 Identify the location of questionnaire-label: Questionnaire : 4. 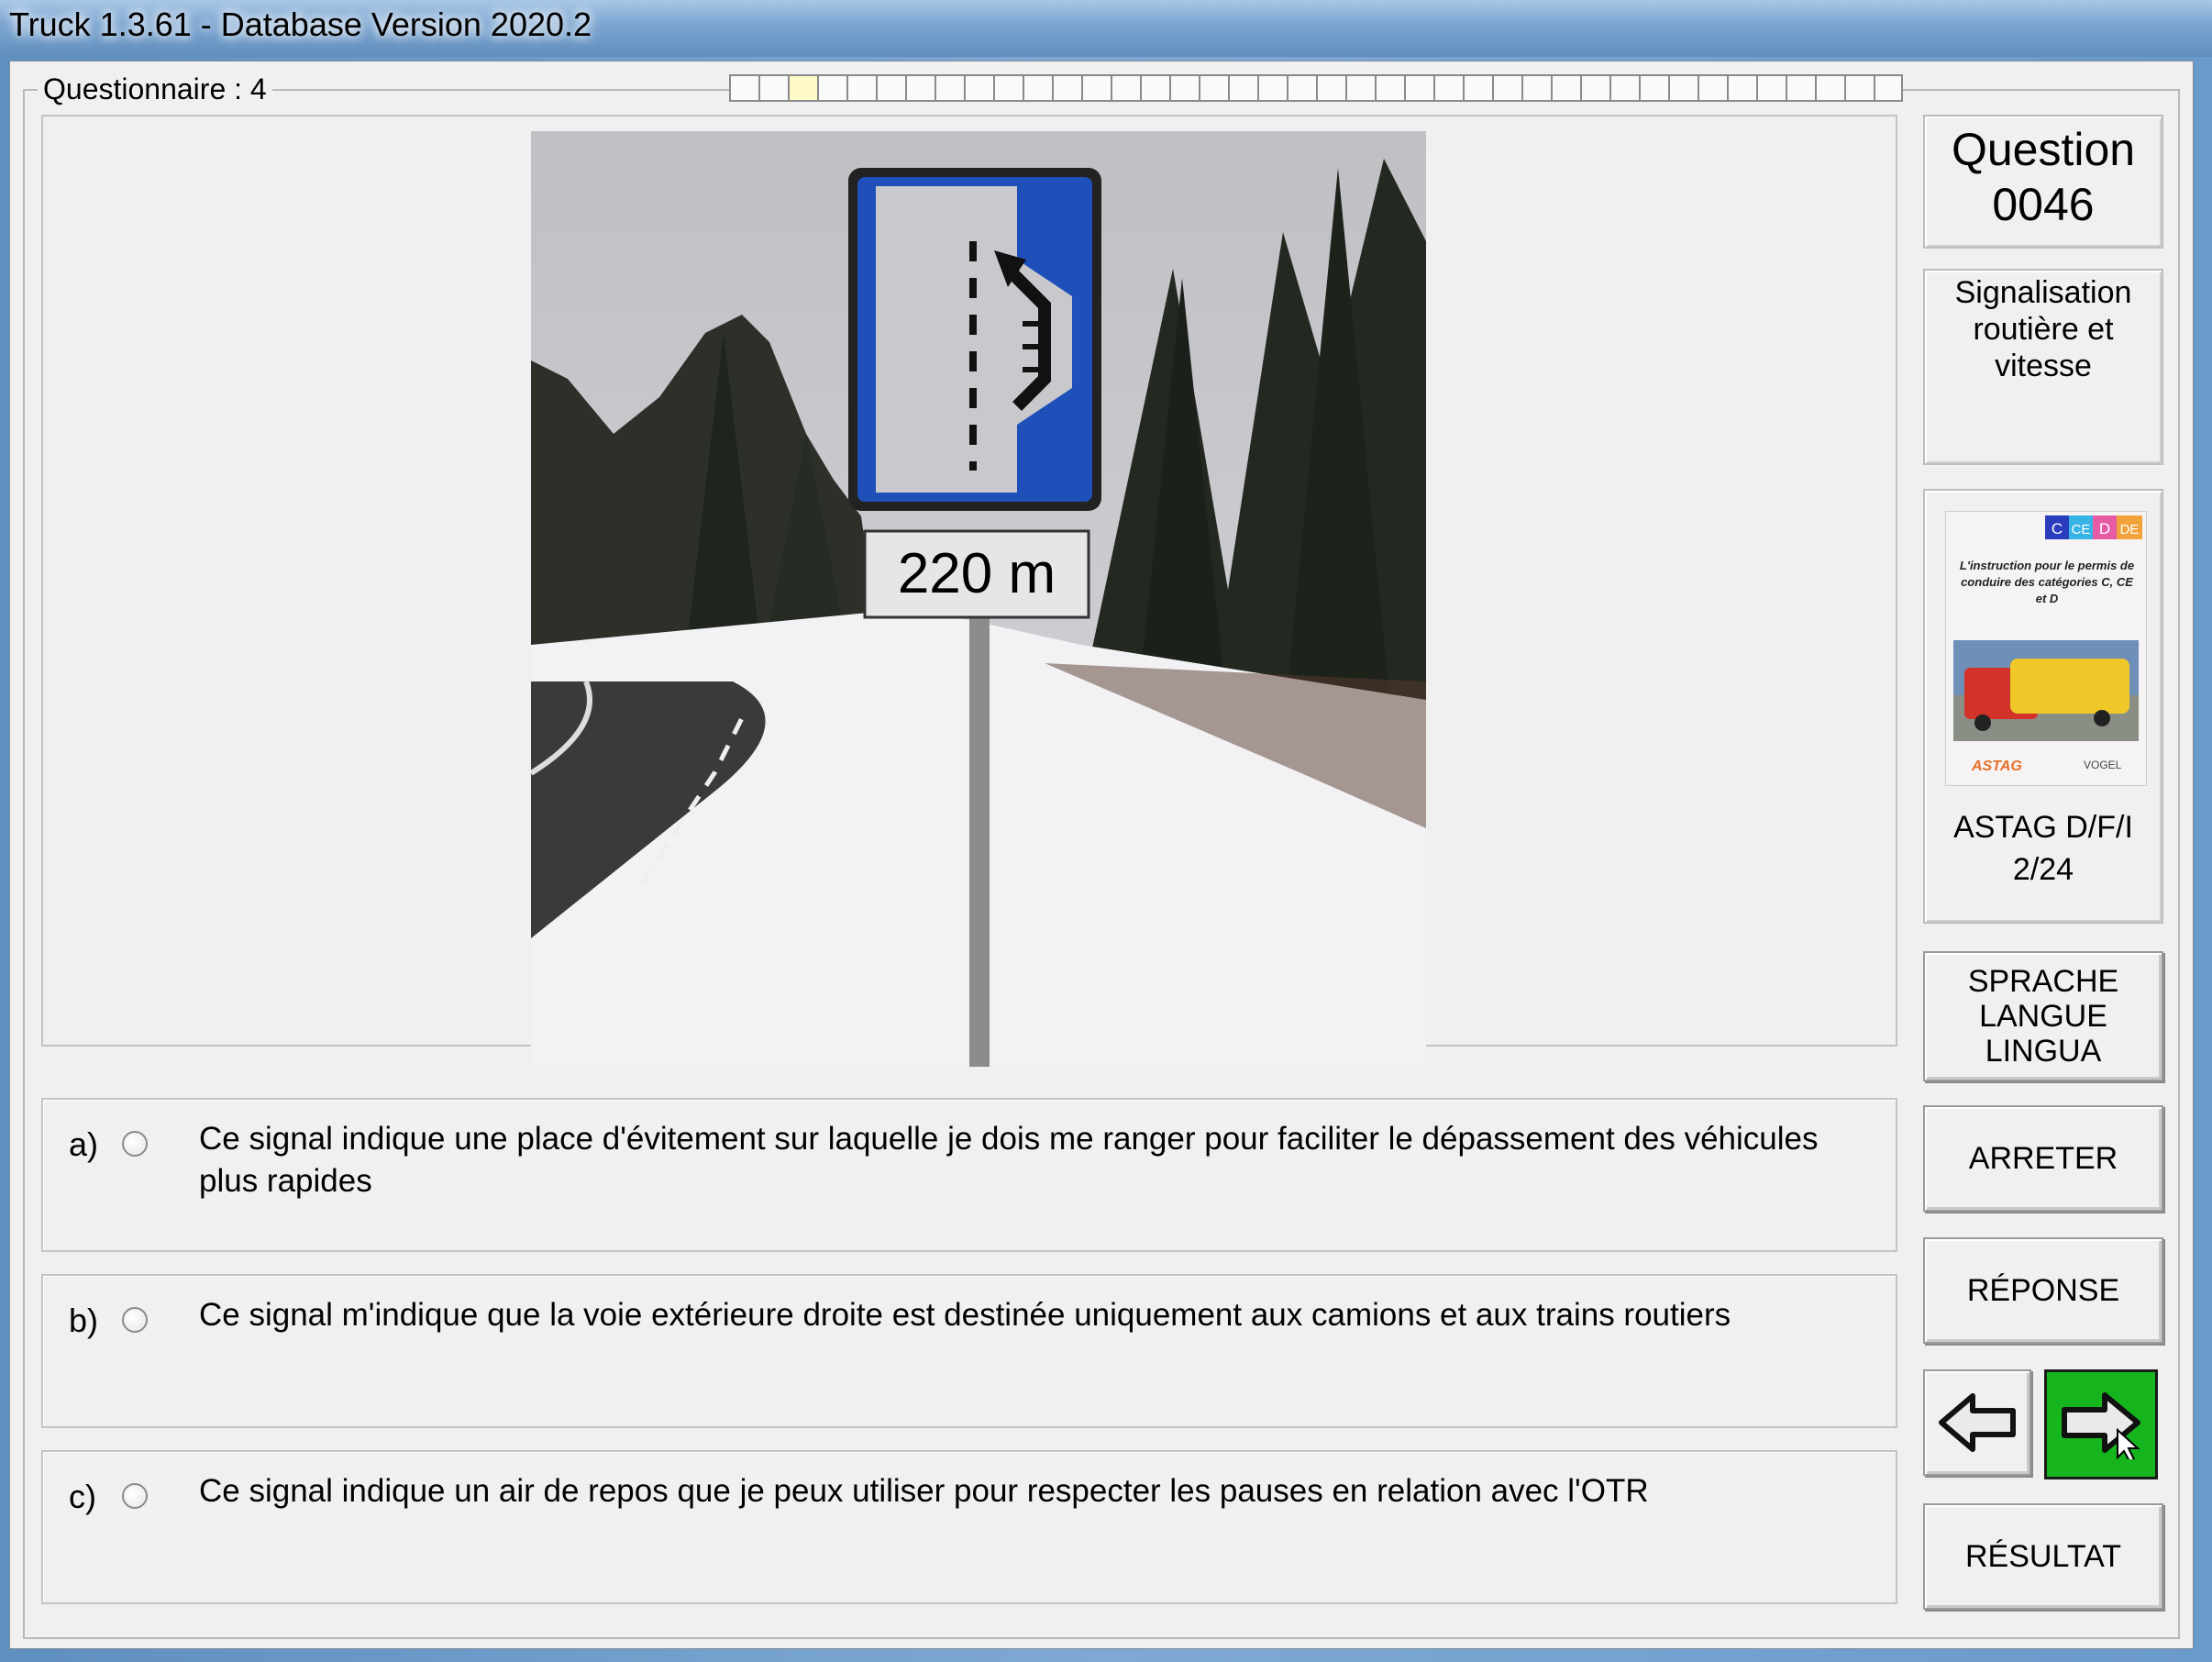
(155, 89).